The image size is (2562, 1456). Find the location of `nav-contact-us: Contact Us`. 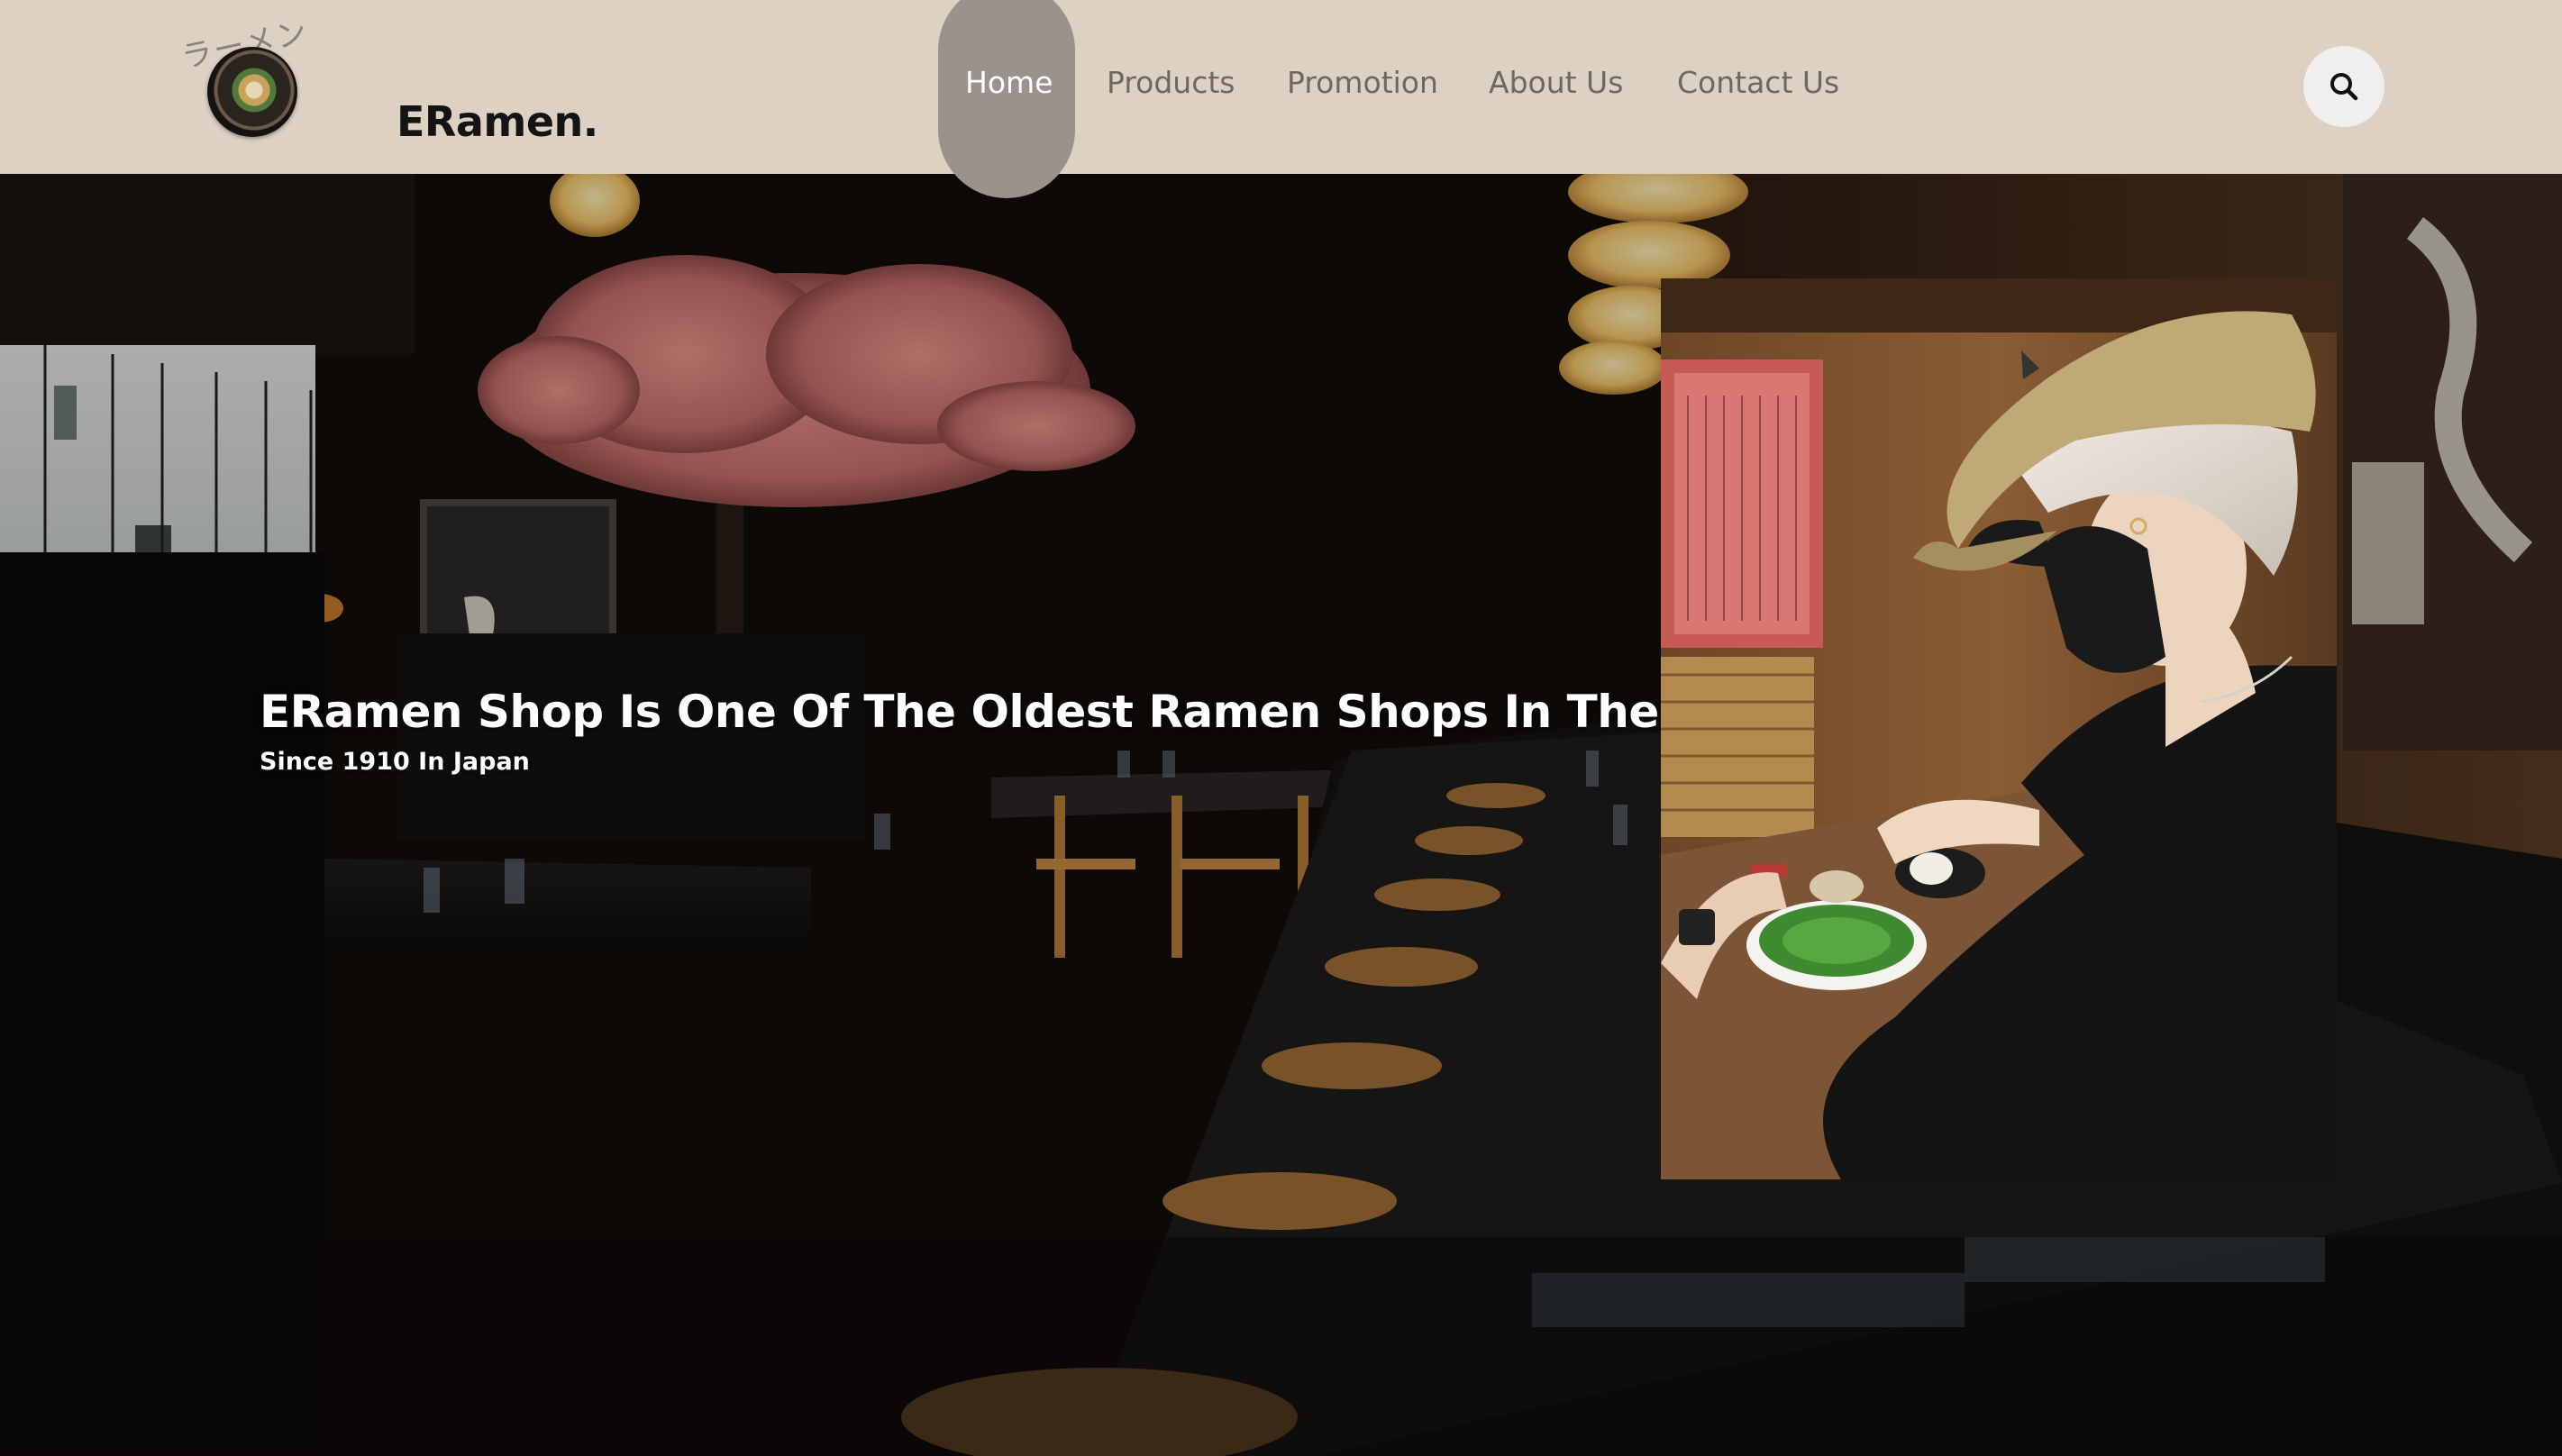

nav-contact-us: Contact Us is located at coordinates (1758, 83).